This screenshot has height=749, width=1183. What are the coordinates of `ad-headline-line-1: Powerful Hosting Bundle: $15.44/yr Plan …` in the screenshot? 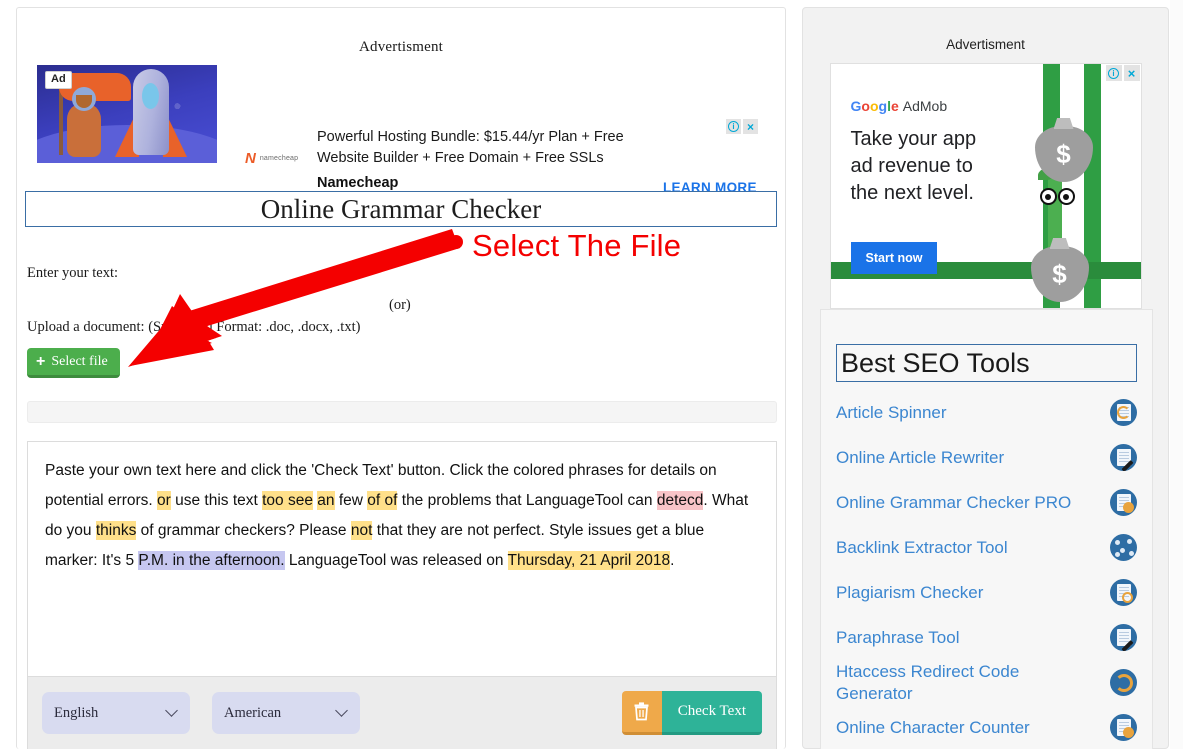 It's located at (470, 137).